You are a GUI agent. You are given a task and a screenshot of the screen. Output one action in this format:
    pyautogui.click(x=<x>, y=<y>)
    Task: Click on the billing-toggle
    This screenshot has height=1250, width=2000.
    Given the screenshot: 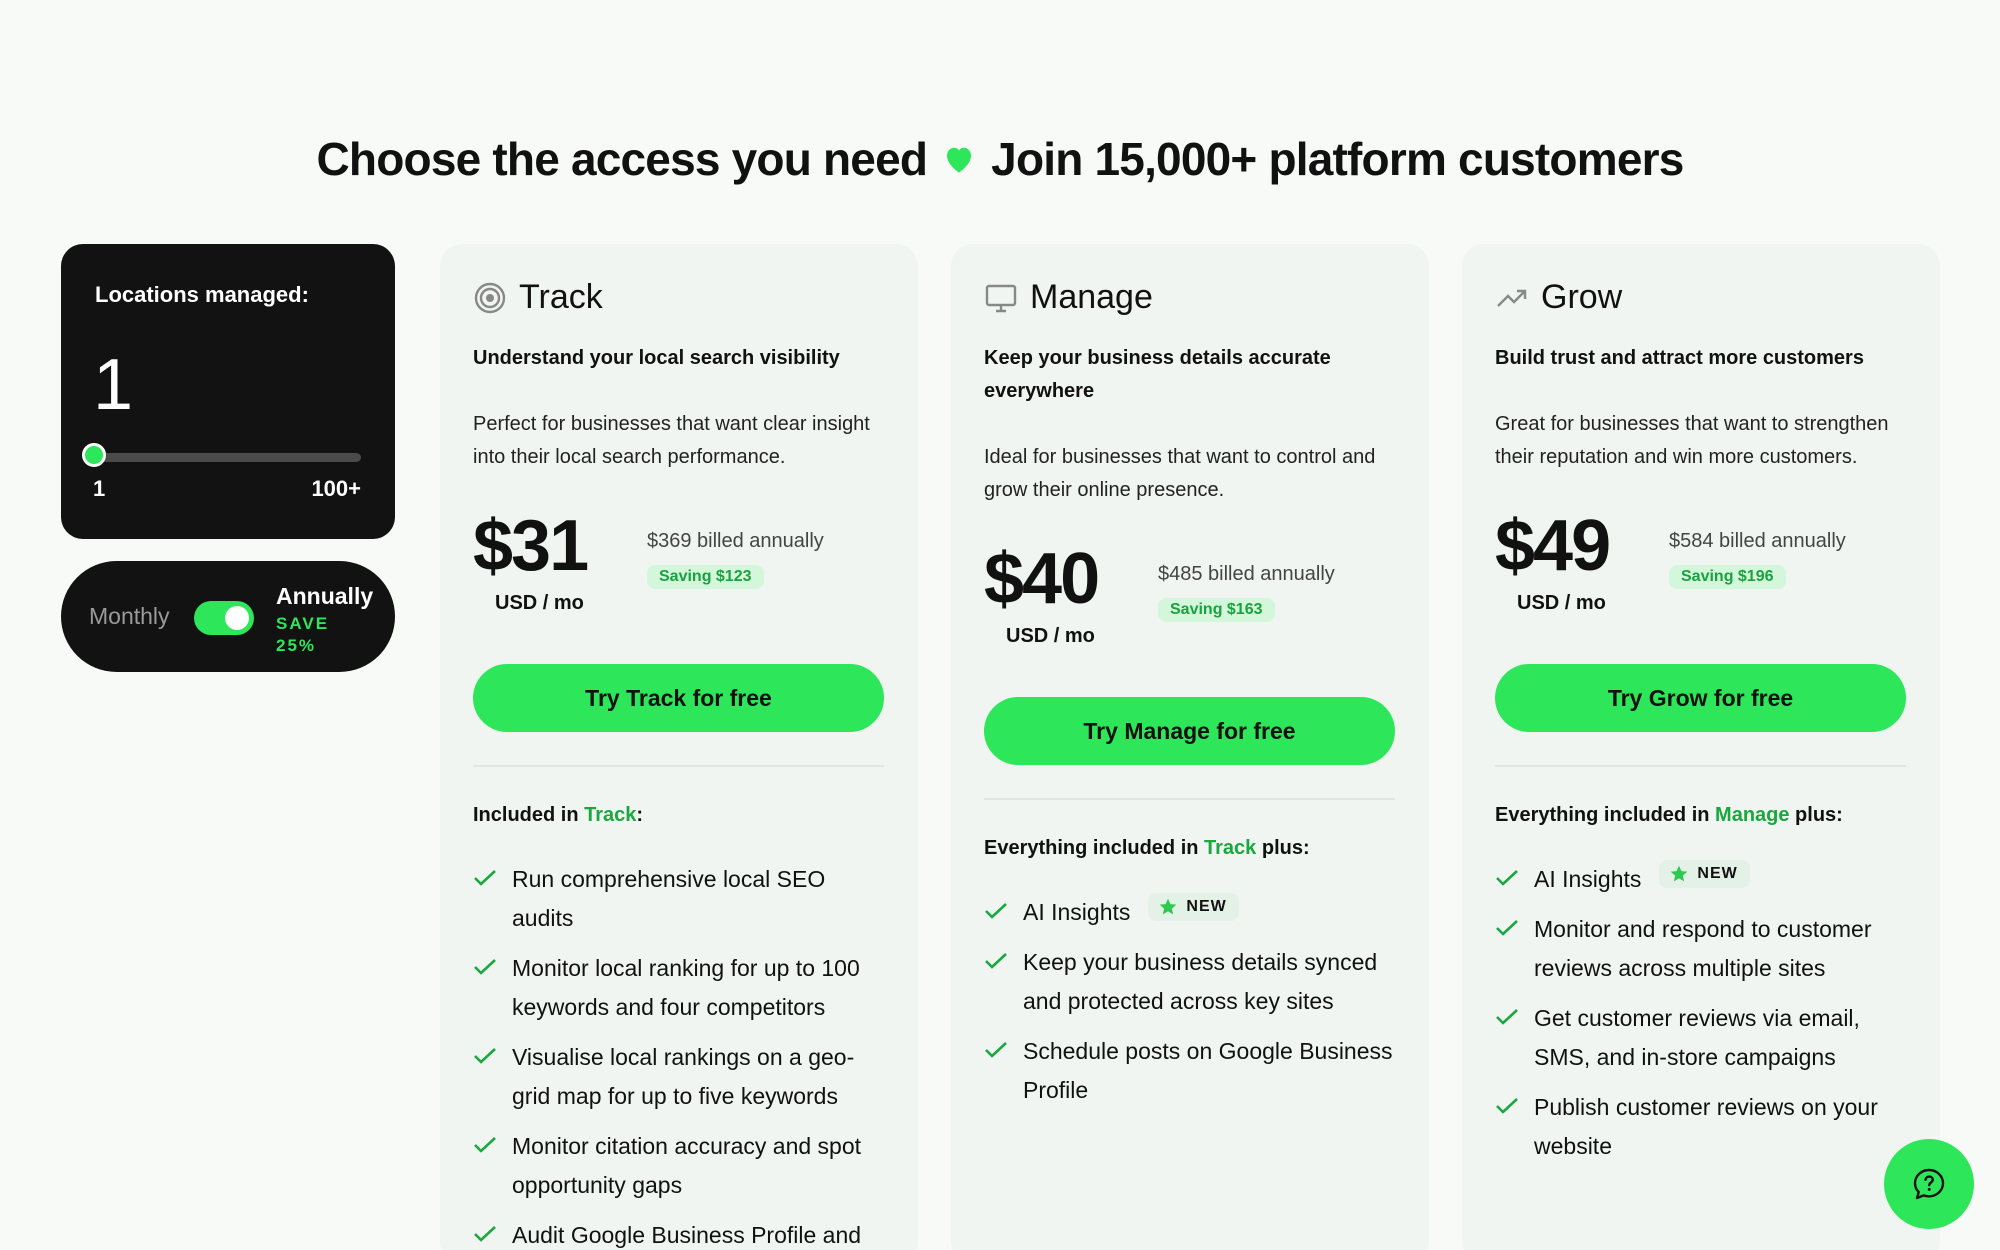 What is the action you would take?
    pyautogui.click(x=224, y=618)
    